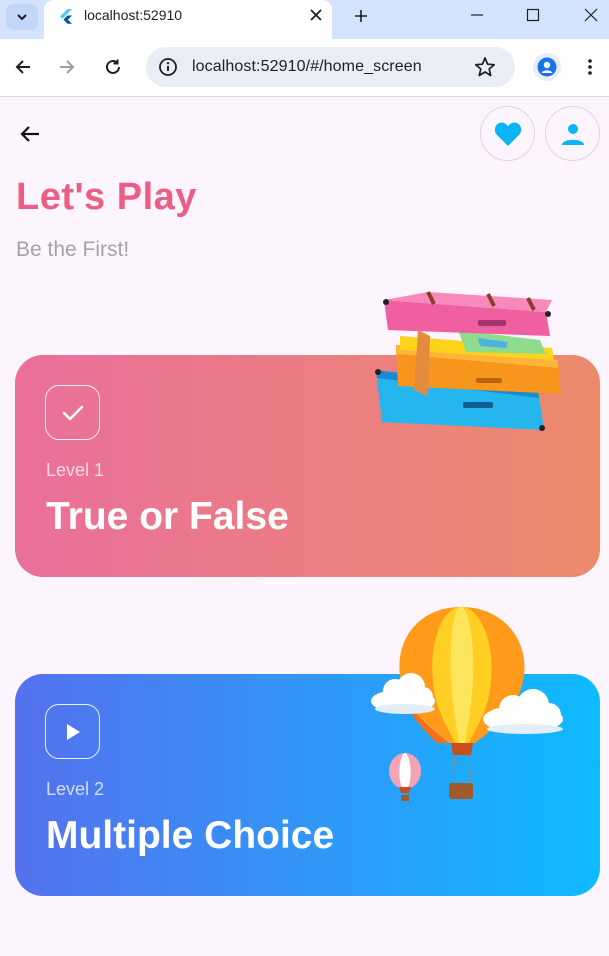 Image resolution: width=609 pixels, height=956 pixels. I want to click on arrow-back-icon, so click(29, 134).